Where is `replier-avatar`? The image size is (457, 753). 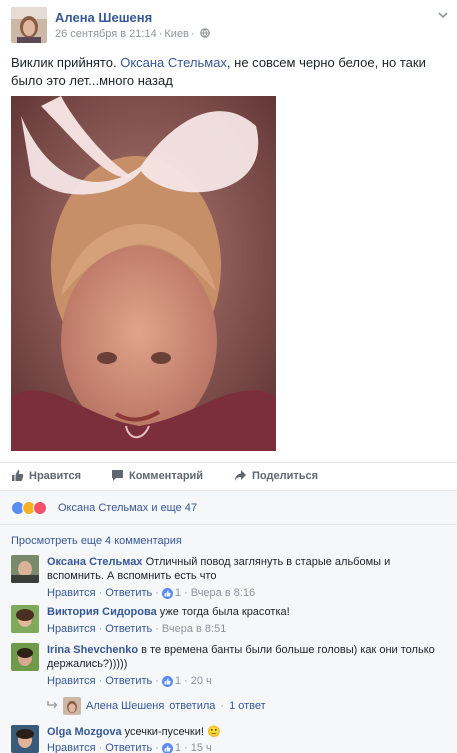
replier-avatar is located at coordinates (72, 706).